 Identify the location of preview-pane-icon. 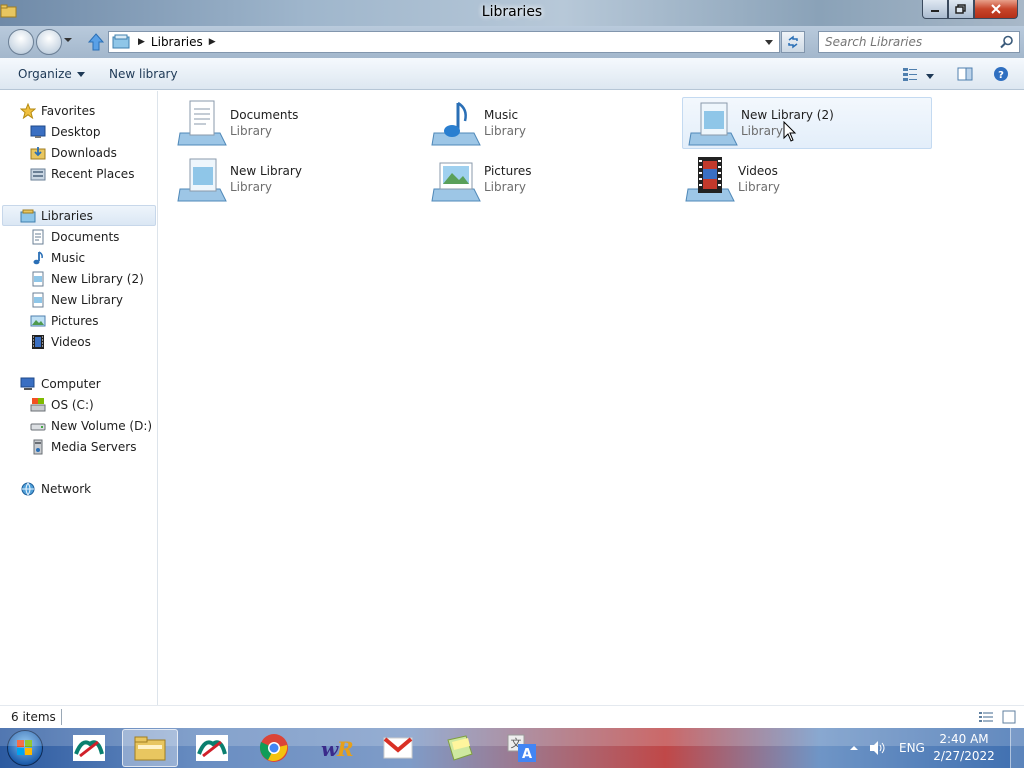
(965, 74).